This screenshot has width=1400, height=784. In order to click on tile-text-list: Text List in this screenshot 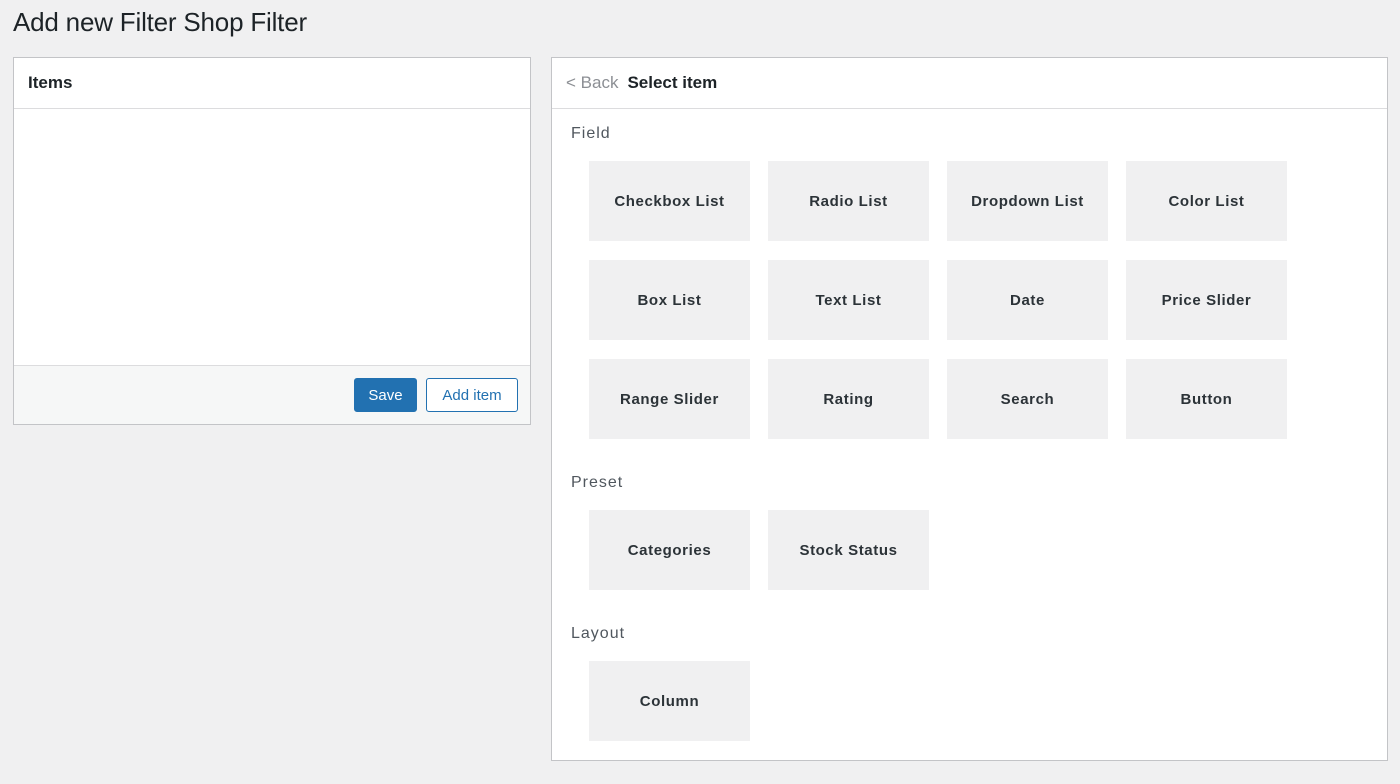, I will do `click(848, 300)`.